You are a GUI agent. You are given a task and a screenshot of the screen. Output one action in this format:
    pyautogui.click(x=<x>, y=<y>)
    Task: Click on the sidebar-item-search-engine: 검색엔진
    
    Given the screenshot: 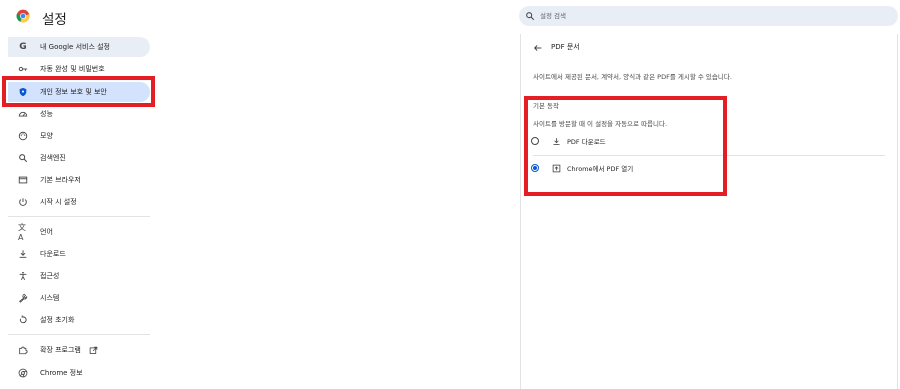 What is the action you would take?
    pyautogui.click(x=79, y=158)
    